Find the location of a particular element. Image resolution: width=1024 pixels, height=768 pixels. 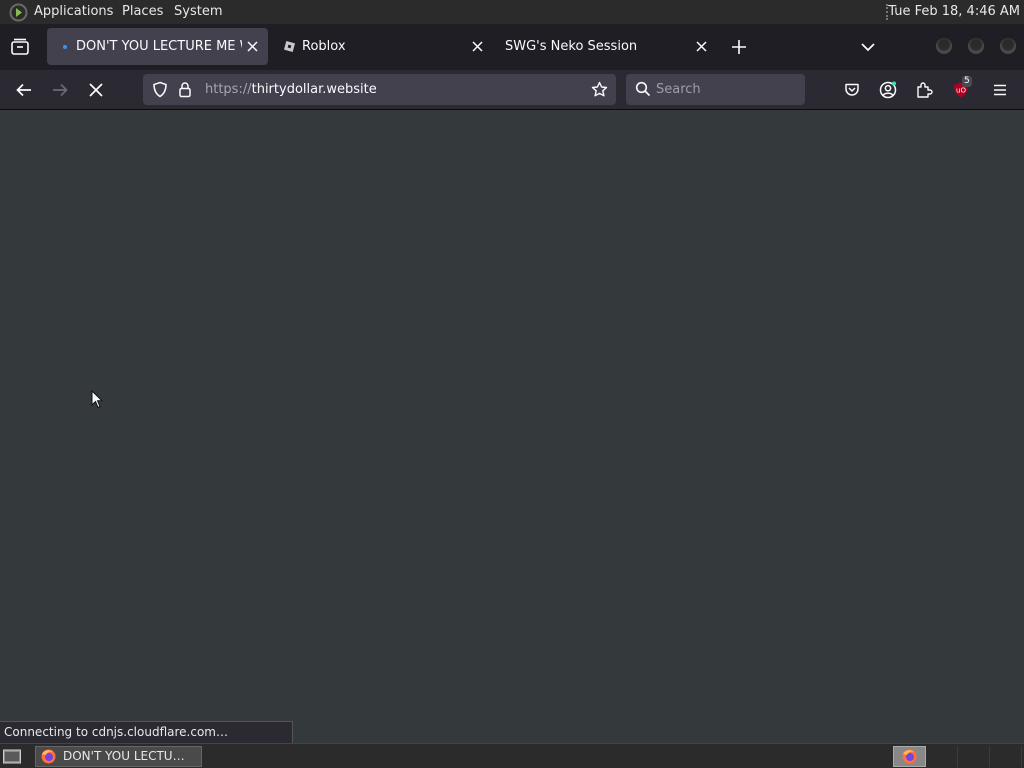

menu-places: Places is located at coordinates (142, 12).